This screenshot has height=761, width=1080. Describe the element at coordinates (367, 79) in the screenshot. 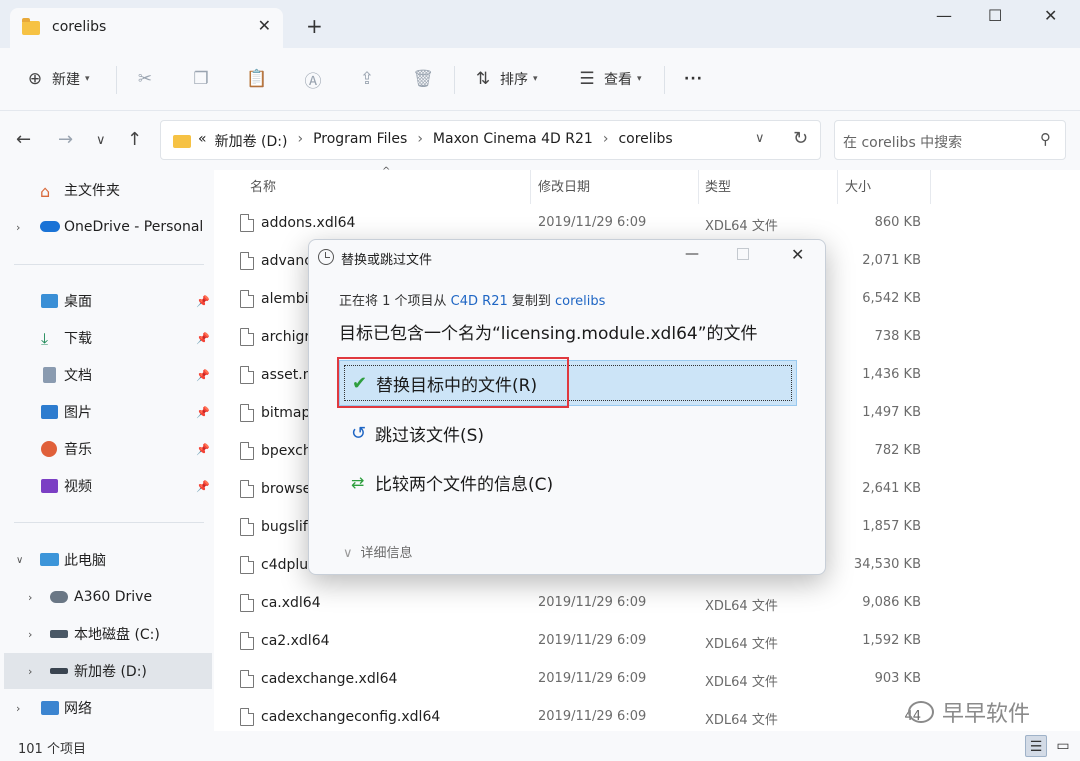

I see `share-button: ⇪` at that location.